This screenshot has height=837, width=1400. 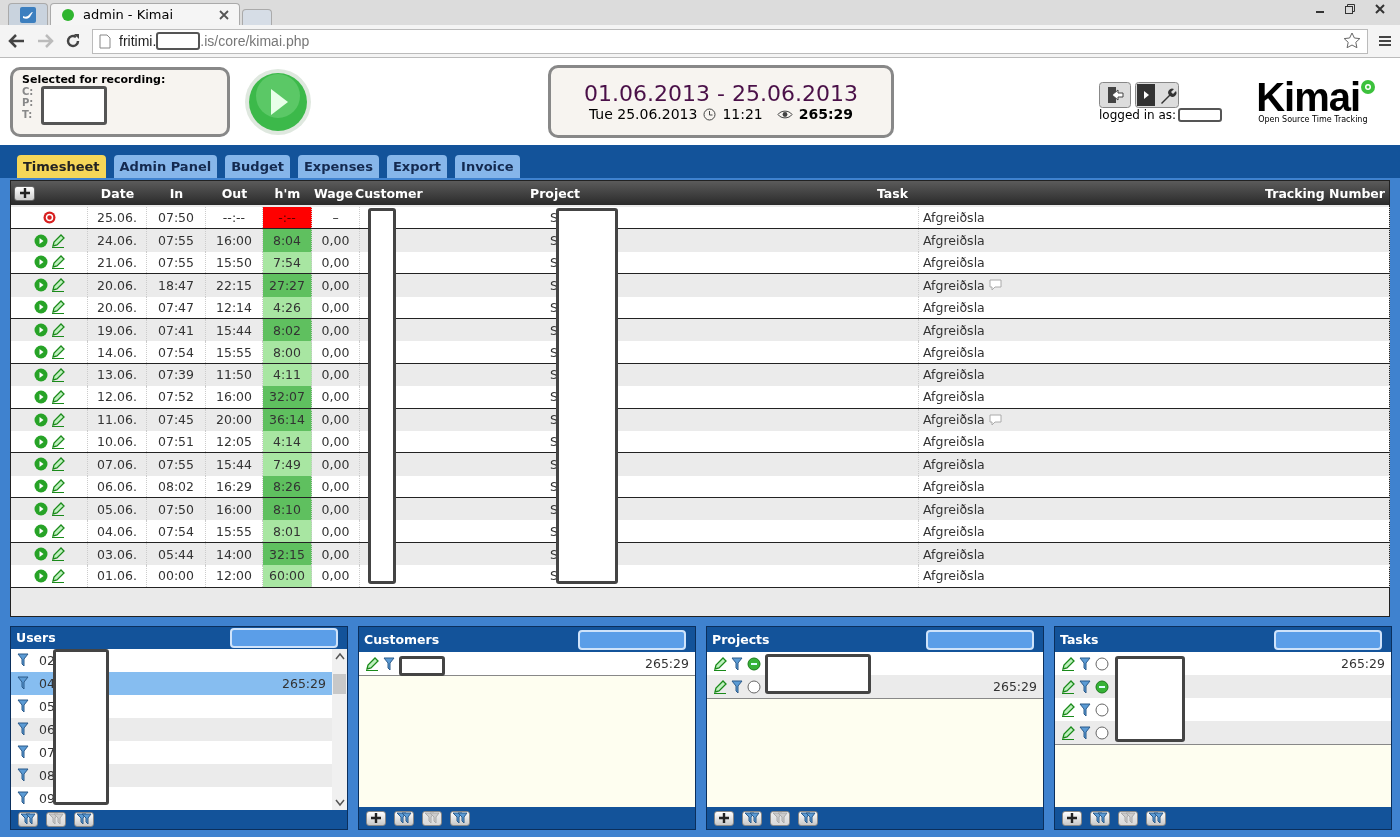 What do you see at coordinates (165, 166) in the screenshot?
I see `nav-tab: Admin Panel` at bounding box center [165, 166].